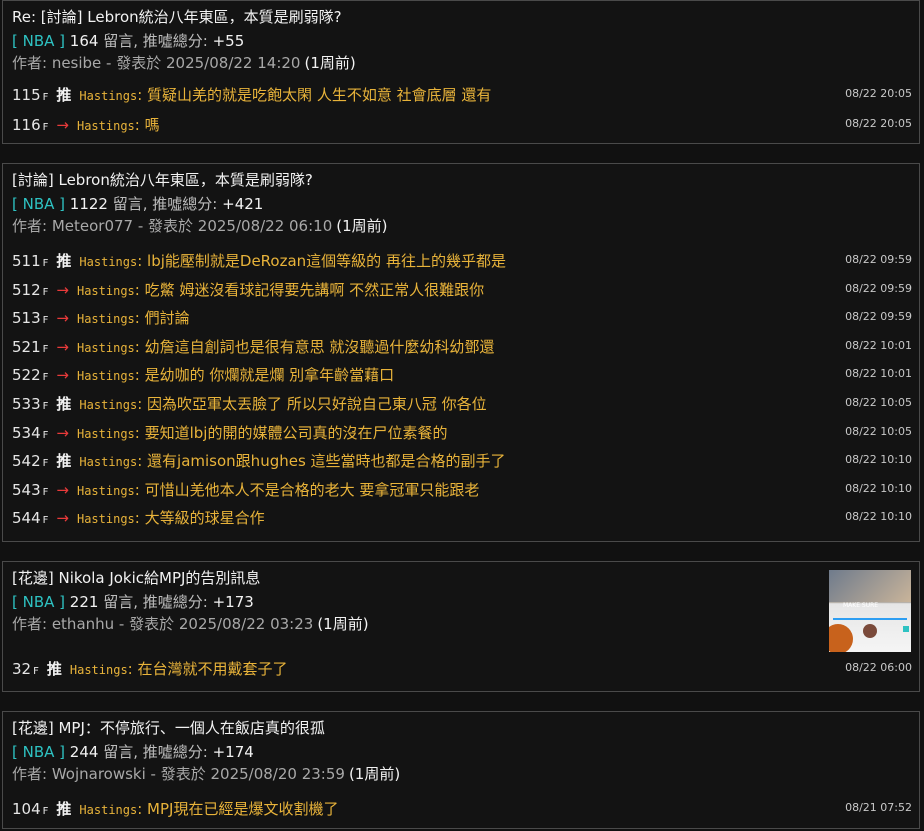 This screenshot has height=831, width=924. What do you see at coordinates (243, 204) in the screenshot?
I see `score: +421` at bounding box center [243, 204].